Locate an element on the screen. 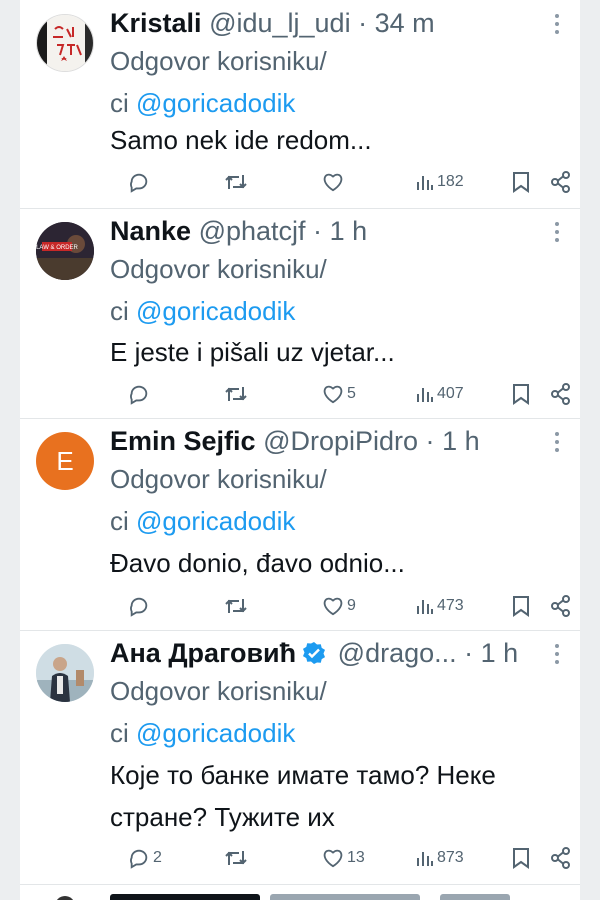  tweet-actions: 2 13 873 is located at coordinates (341, 858).